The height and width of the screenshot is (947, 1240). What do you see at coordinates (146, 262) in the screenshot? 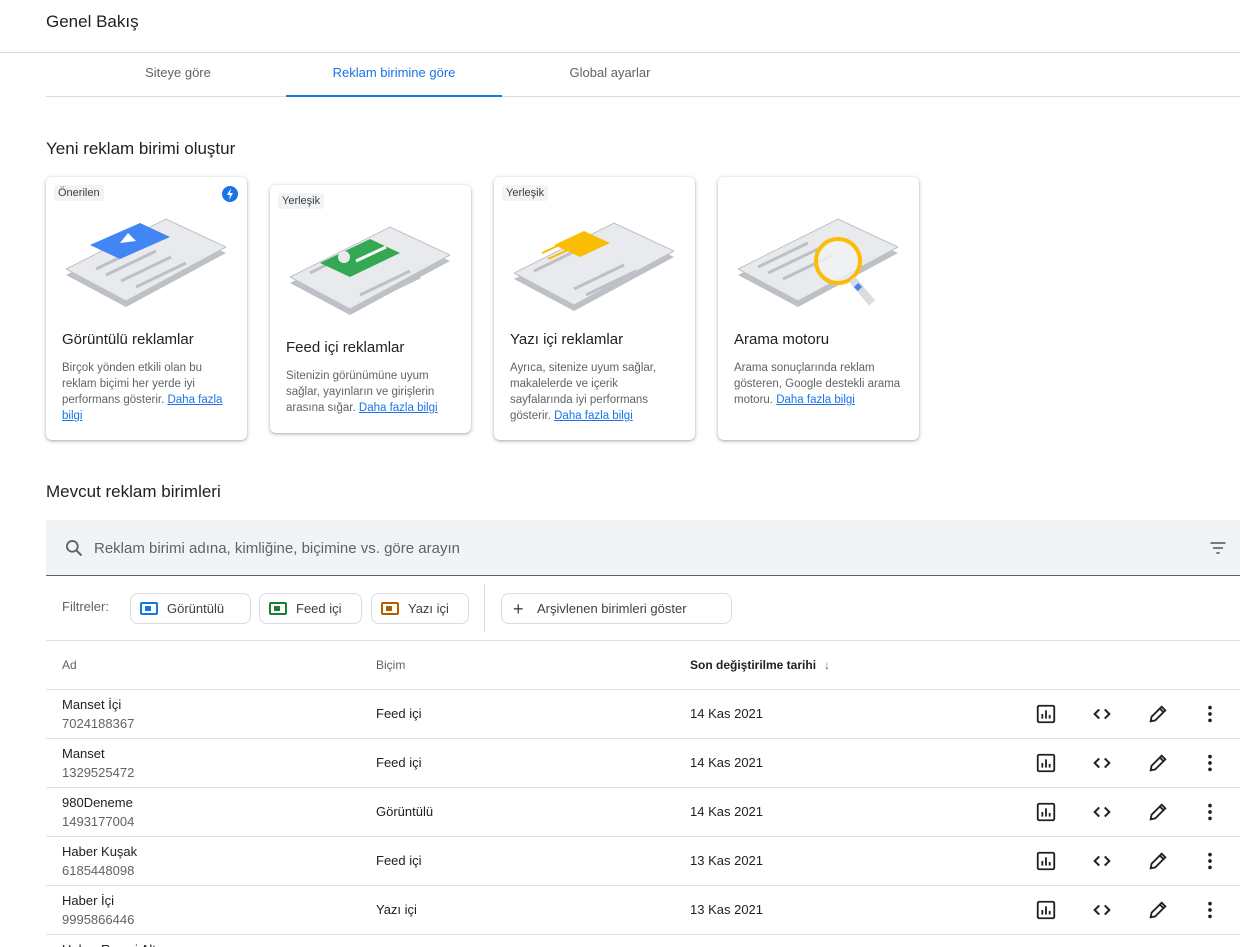
I see `display-ad-illustration-icon` at bounding box center [146, 262].